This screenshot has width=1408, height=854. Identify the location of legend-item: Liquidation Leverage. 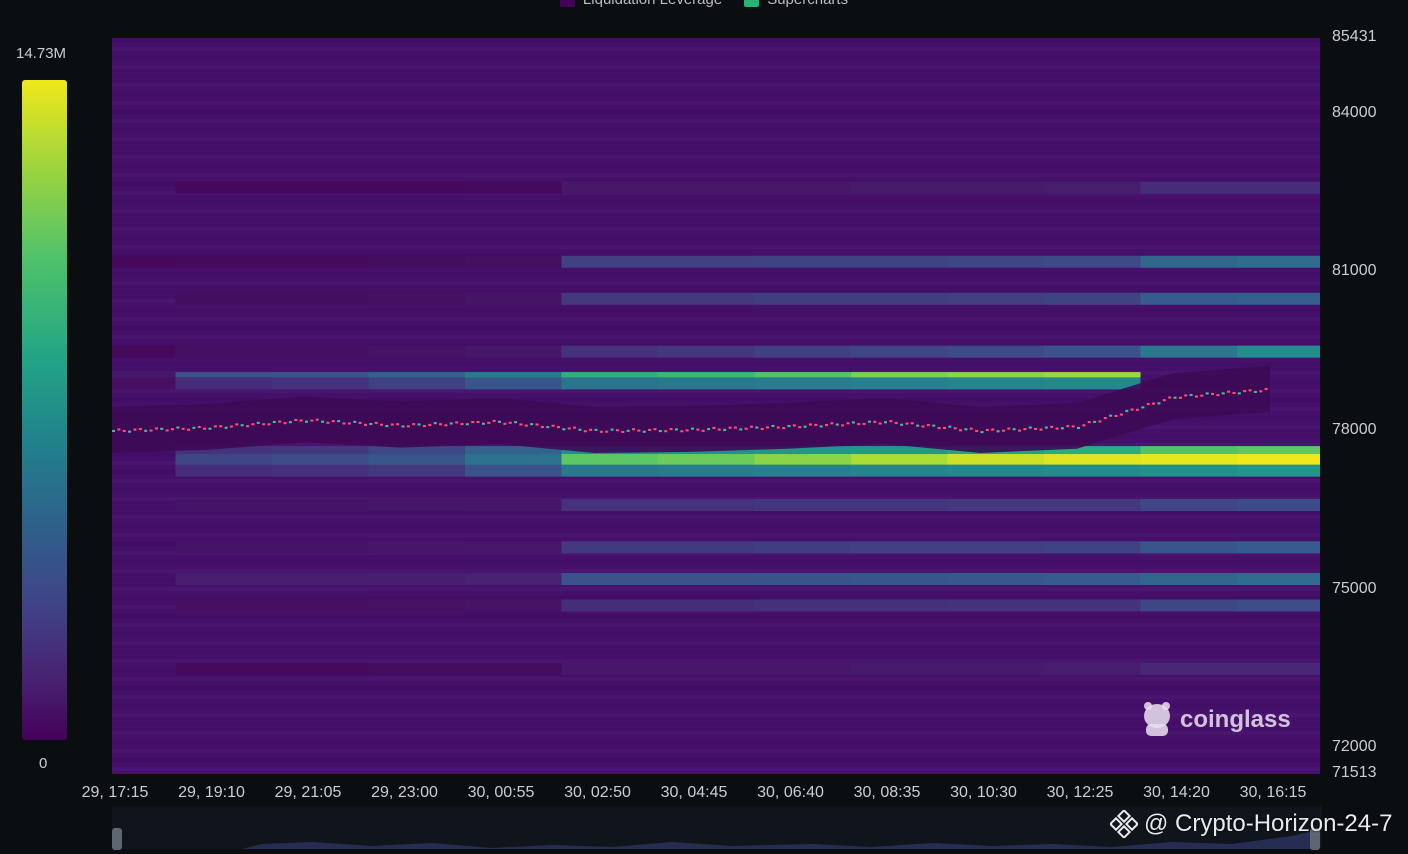
(640, 4).